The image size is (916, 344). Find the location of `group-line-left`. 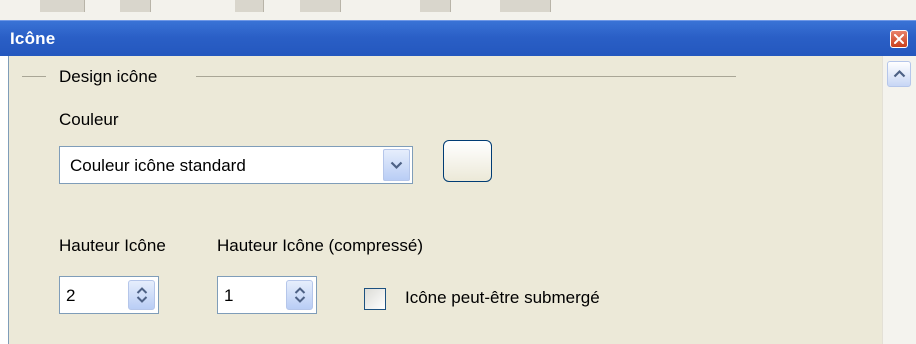

group-line-left is located at coordinates (34, 76).